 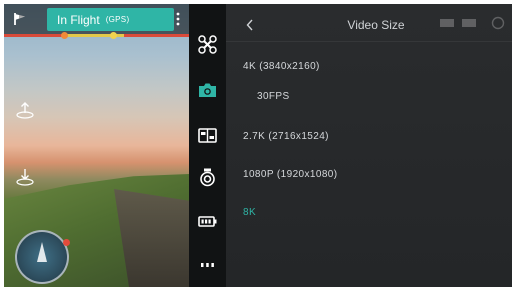 What do you see at coordinates (25, 177) in the screenshot?
I see `landing-icon` at bounding box center [25, 177].